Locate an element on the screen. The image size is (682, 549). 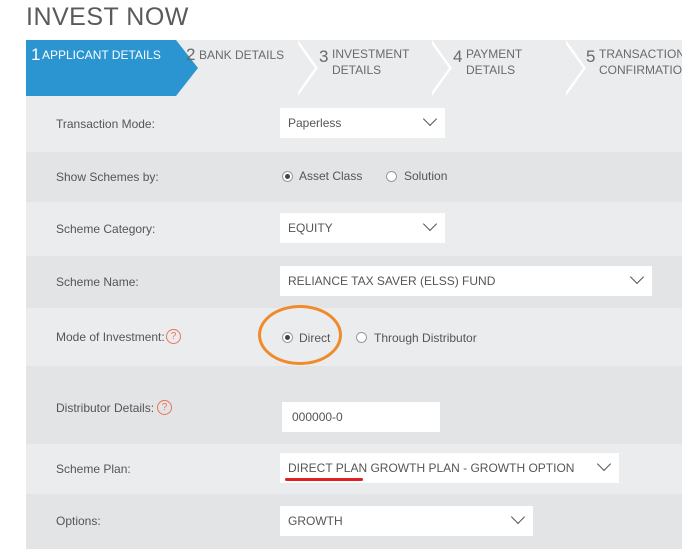
highlight-underline is located at coordinates (324, 479).